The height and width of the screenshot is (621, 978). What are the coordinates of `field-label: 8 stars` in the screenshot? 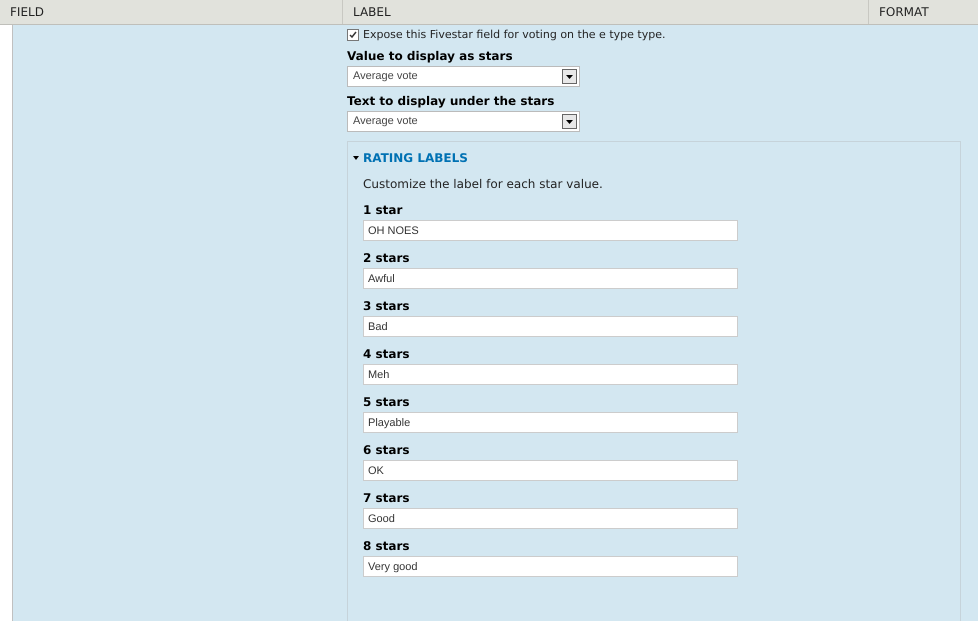 It's located at (387, 546).